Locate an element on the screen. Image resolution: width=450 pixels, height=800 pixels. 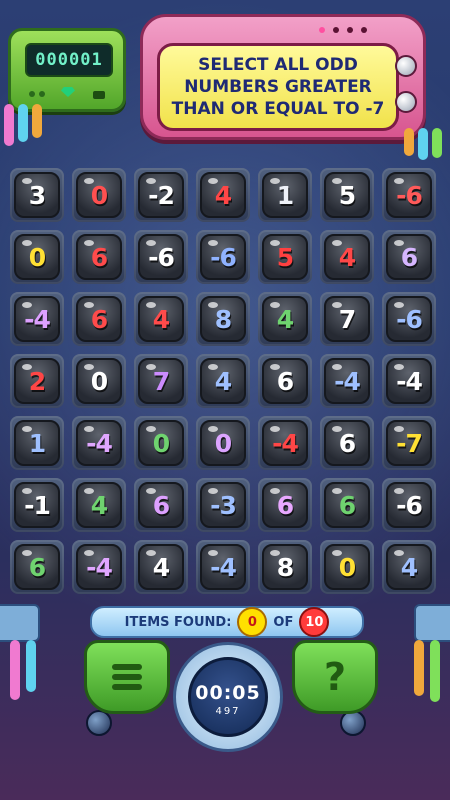
menu-button is located at coordinates (127, 677).